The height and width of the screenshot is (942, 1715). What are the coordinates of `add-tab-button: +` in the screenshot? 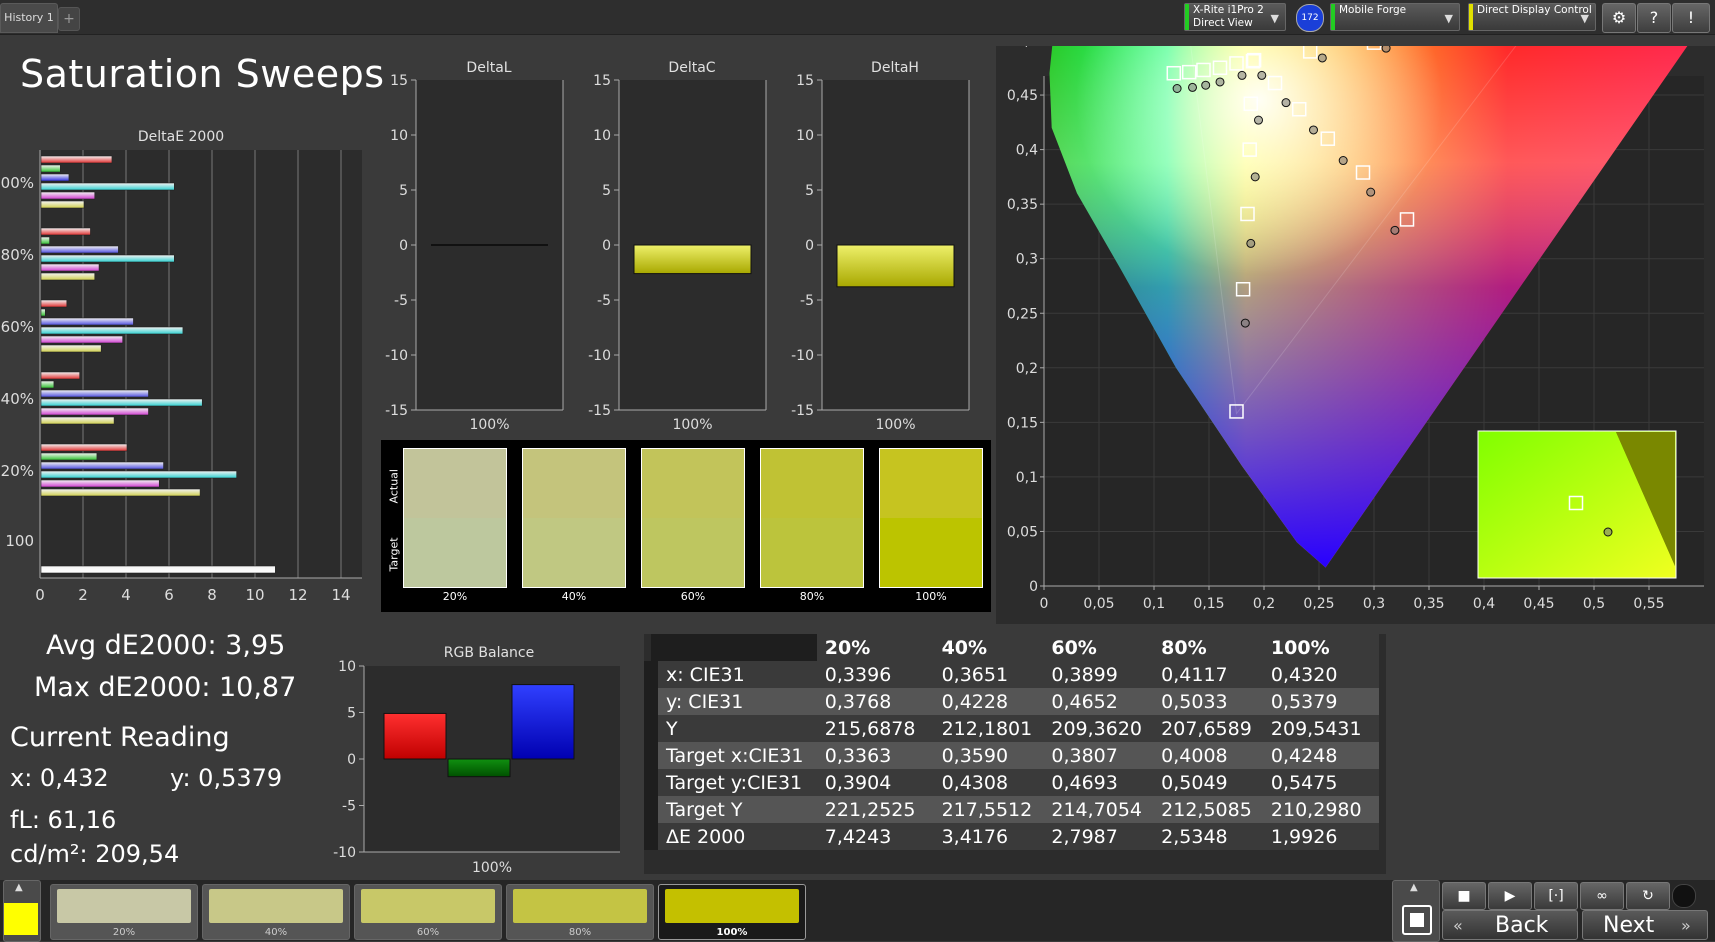 It's located at (69, 19).